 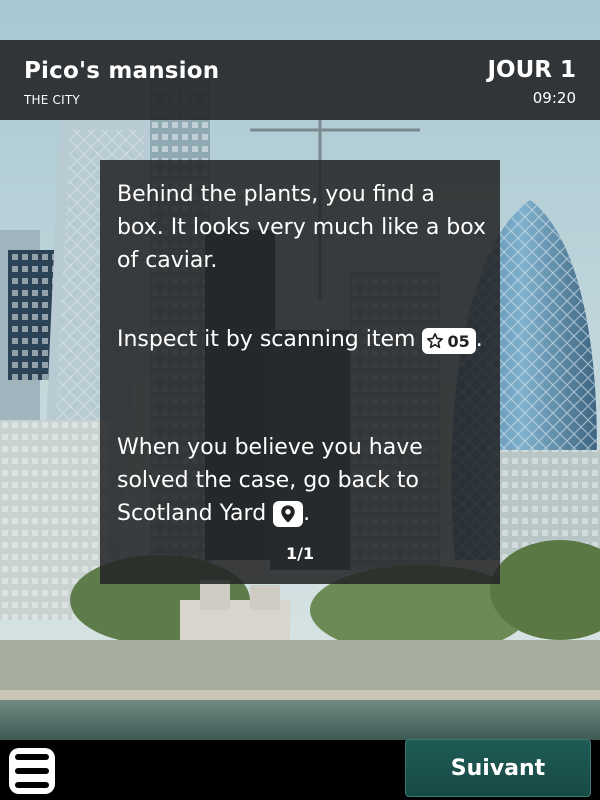 I want to click on paragraph-3-period: ., so click(x=307, y=513).